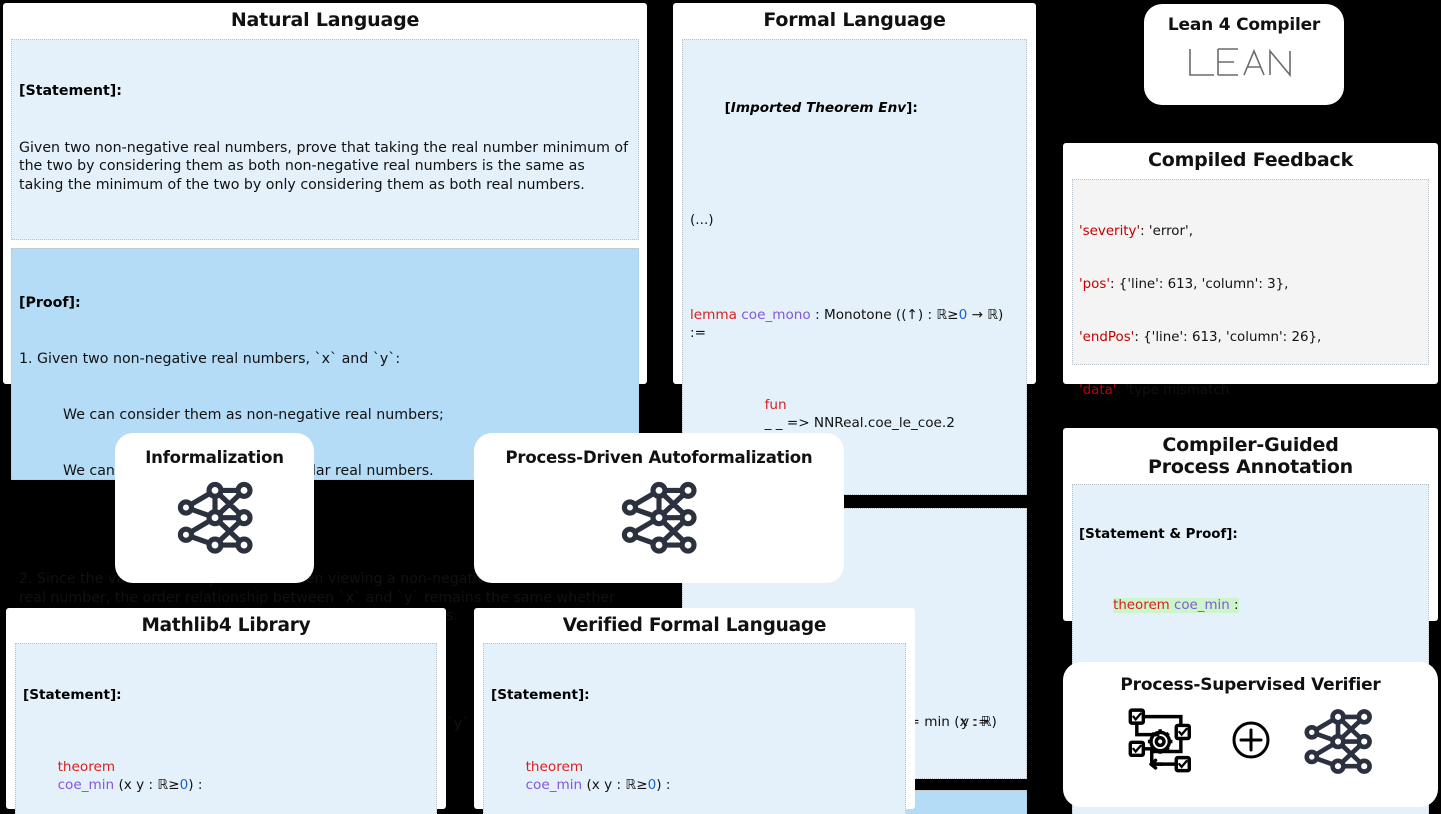 The width and height of the screenshot is (1441, 814). I want to click on mathlib4-theorem-line: theorem coe_min (x y : ℝ≥0) :, so click(226, 777).